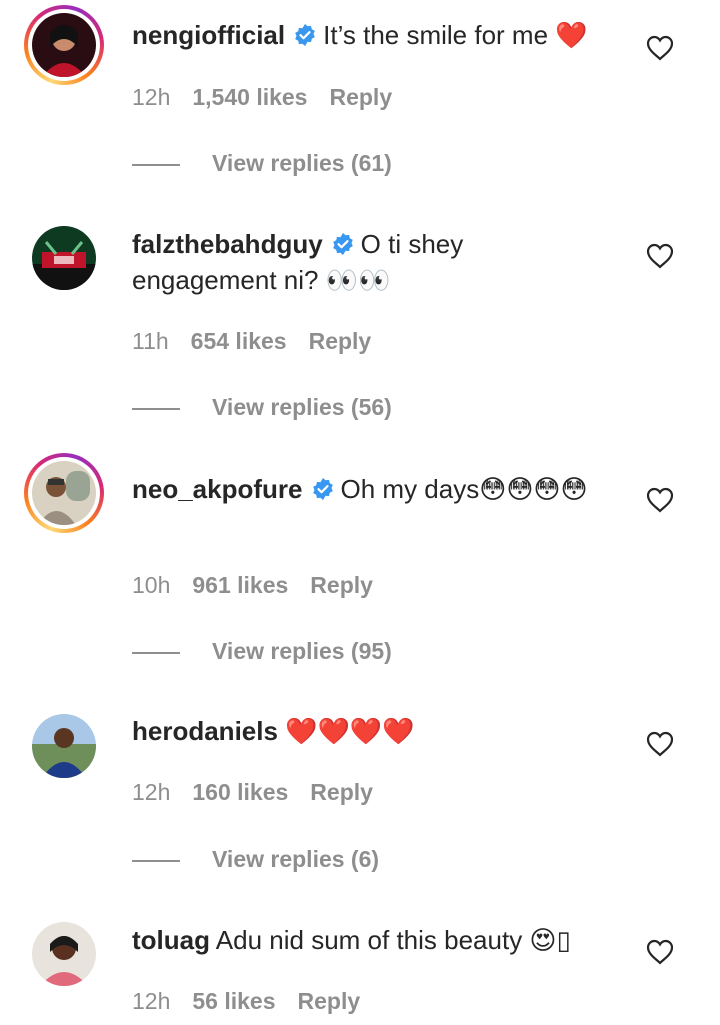  Describe the element at coordinates (302, 651) in the screenshot. I see `view-replies-label: View replies (95)` at that location.